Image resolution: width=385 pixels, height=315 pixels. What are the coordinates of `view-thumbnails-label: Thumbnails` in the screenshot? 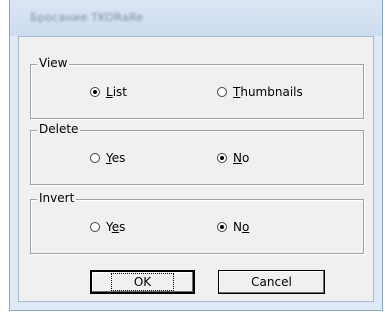 It's located at (268, 92).